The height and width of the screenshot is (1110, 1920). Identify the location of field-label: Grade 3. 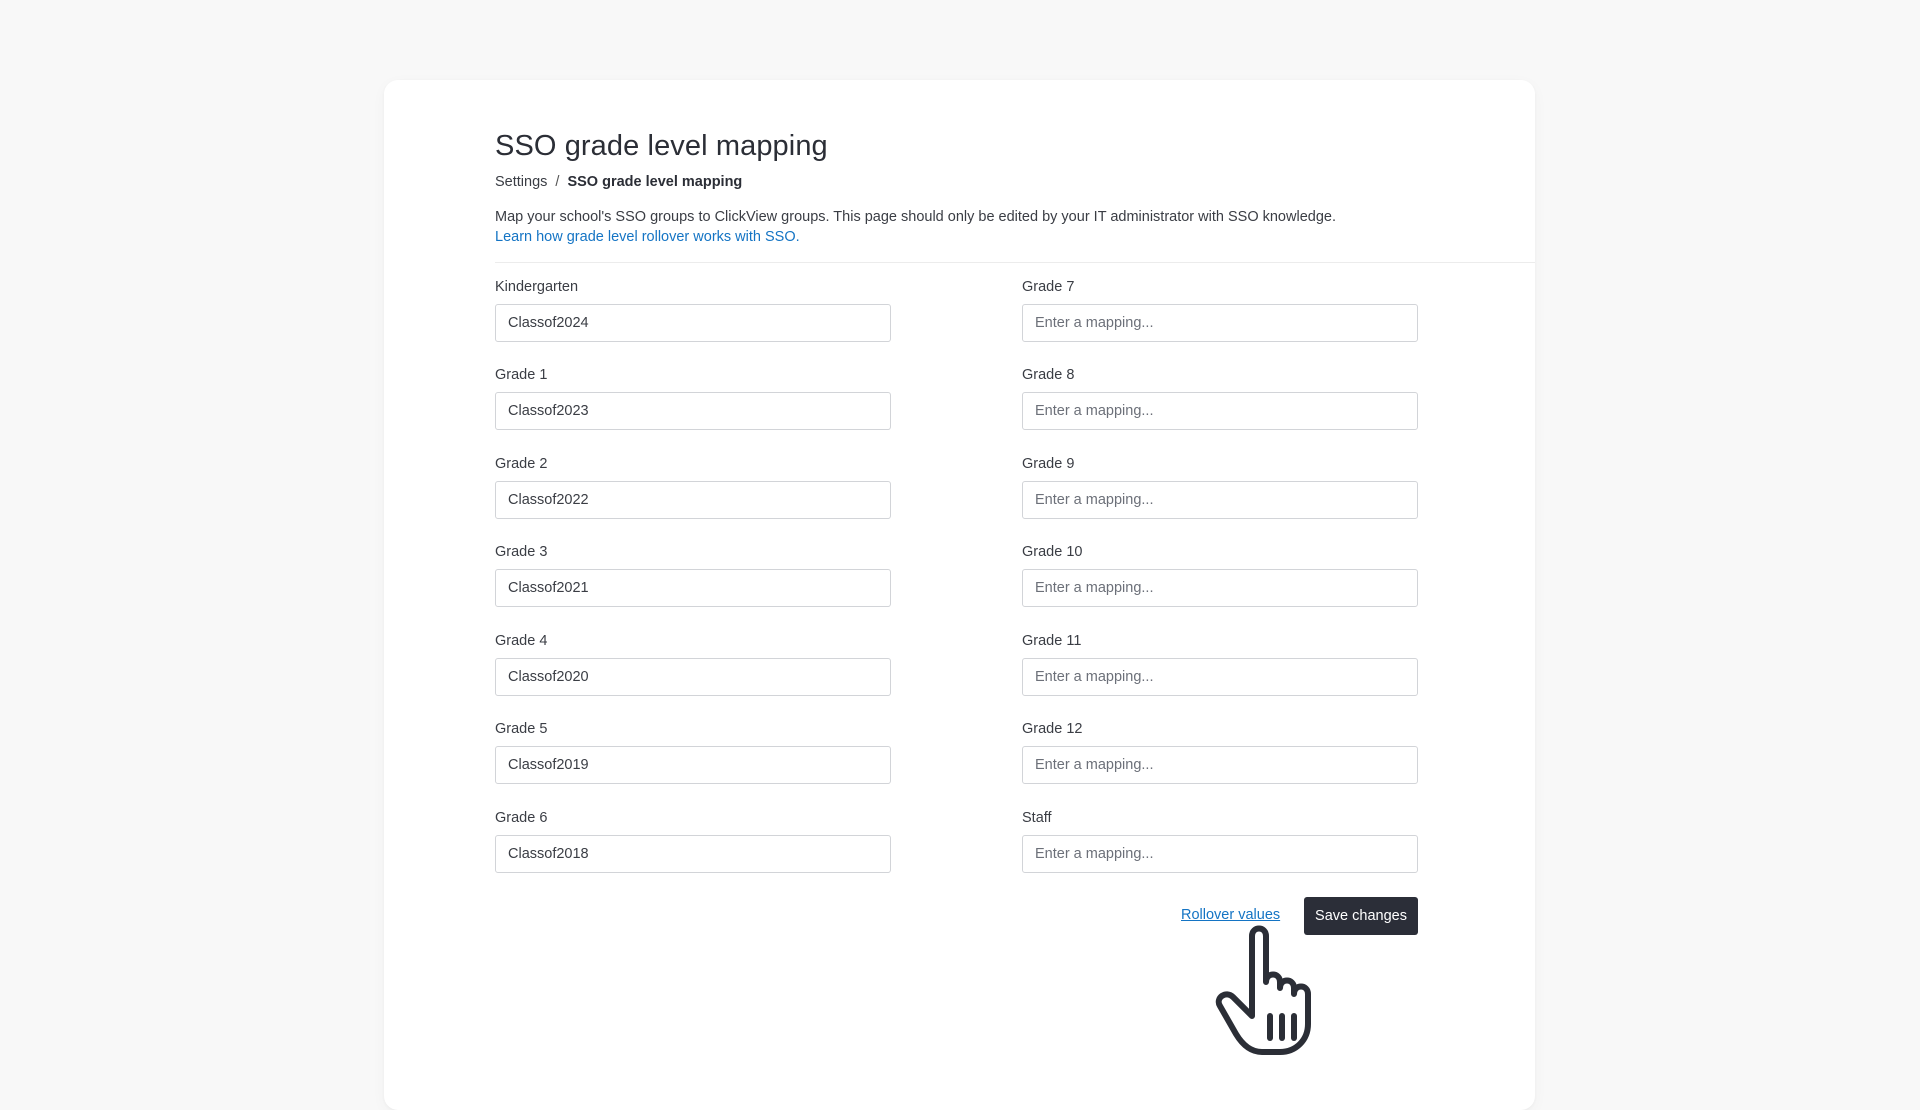
(521, 552).